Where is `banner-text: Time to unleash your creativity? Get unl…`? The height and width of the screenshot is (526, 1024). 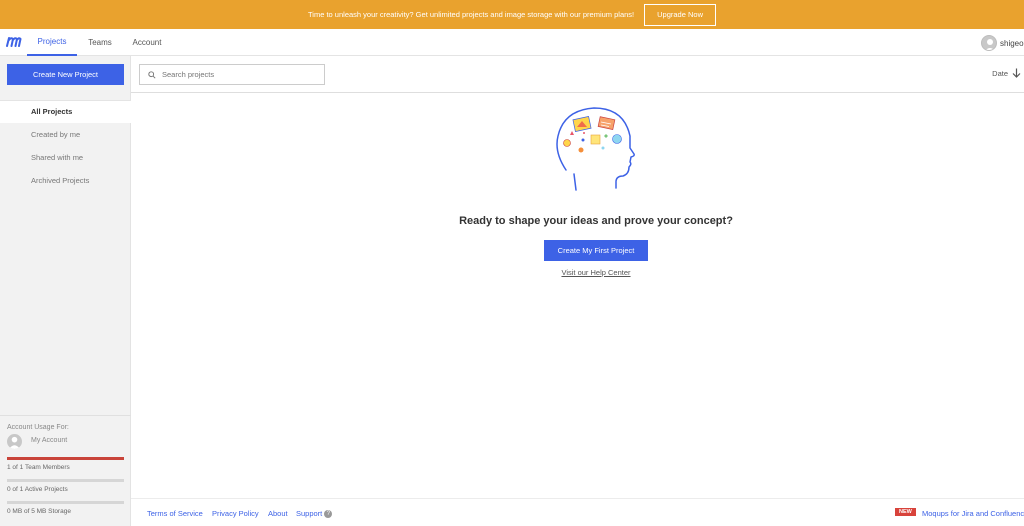 banner-text: Time to unleash your creativity? Get unl… is located at coordinates (471, 14).